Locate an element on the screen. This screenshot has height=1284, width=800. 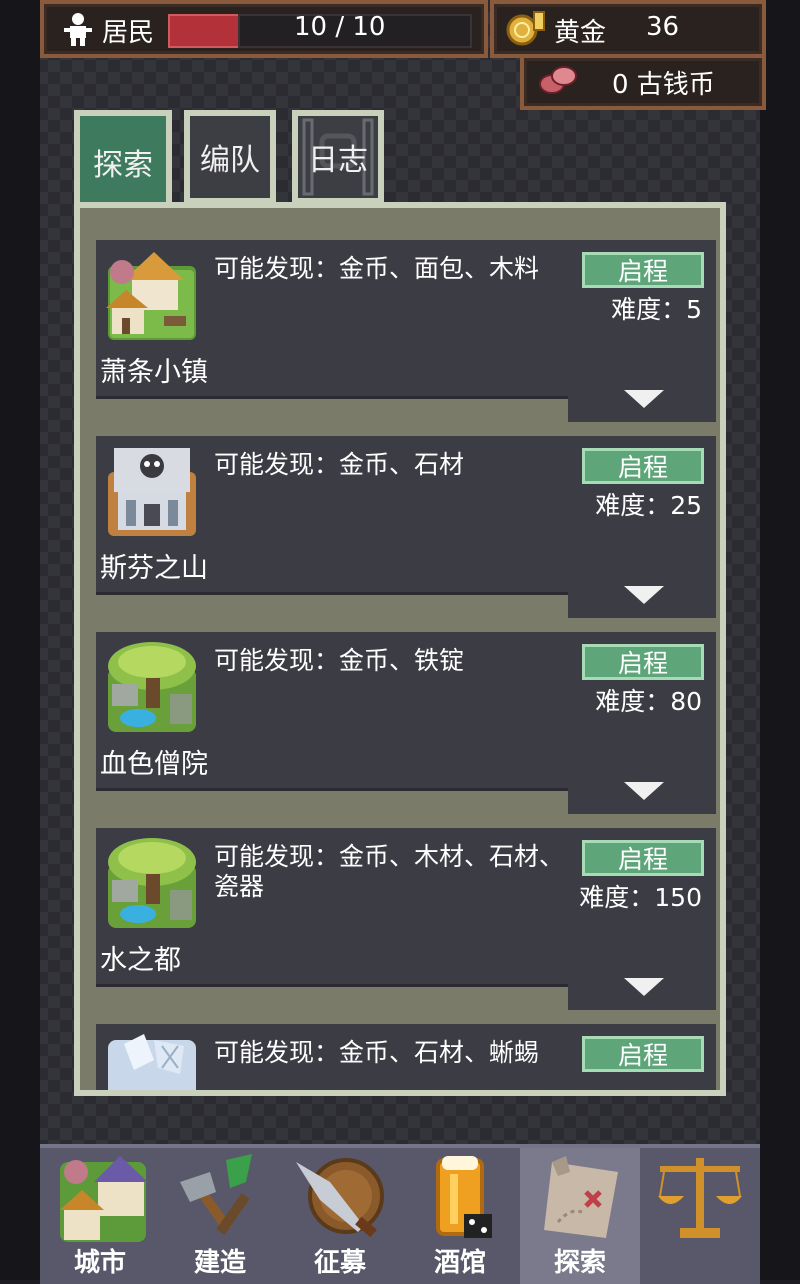
tab-team-label: 编队 is located at coordinates (230, 160).